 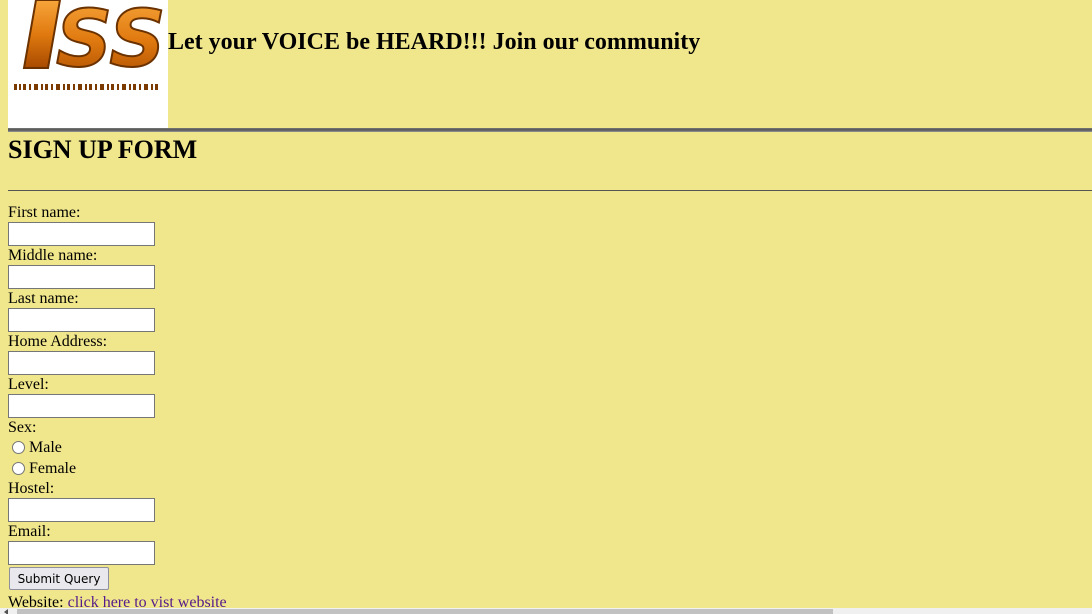 I want to click on first-name-input, so click(x=81, y=234).